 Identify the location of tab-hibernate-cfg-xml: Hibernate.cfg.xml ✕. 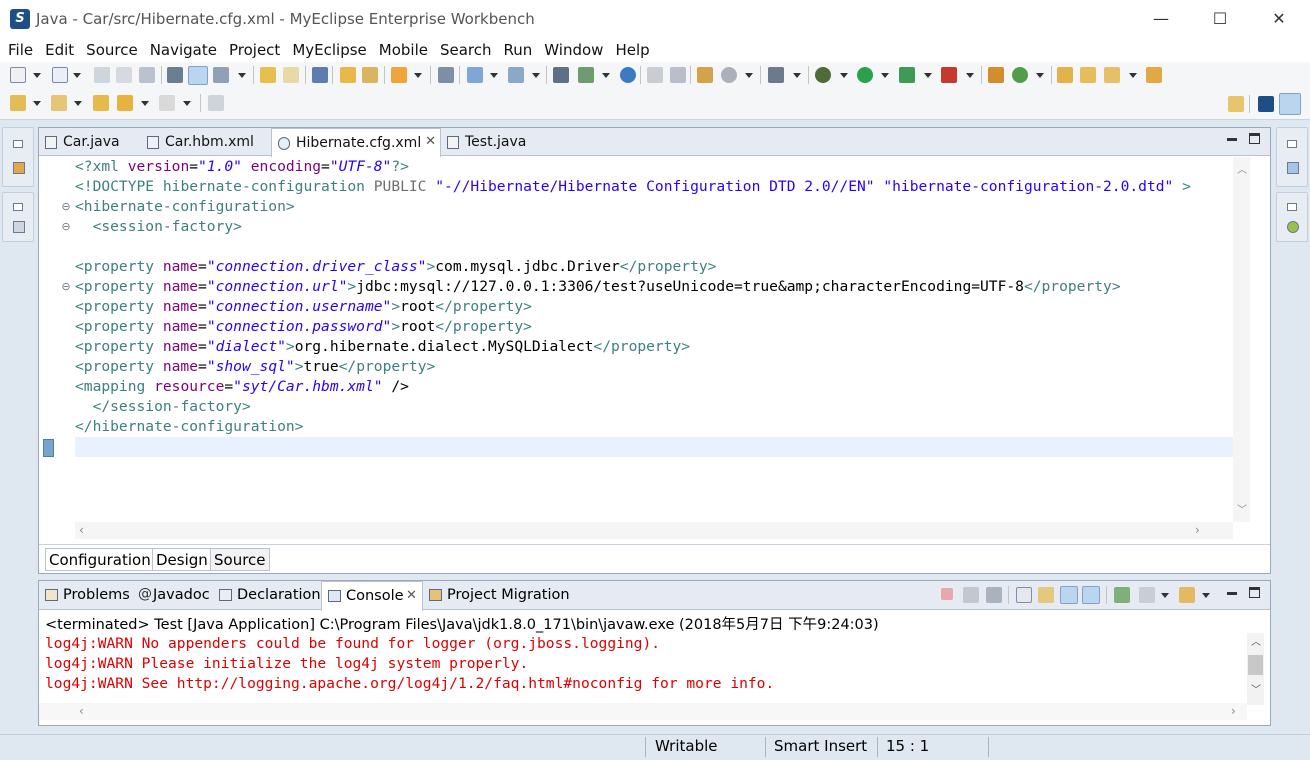
(356, 142).